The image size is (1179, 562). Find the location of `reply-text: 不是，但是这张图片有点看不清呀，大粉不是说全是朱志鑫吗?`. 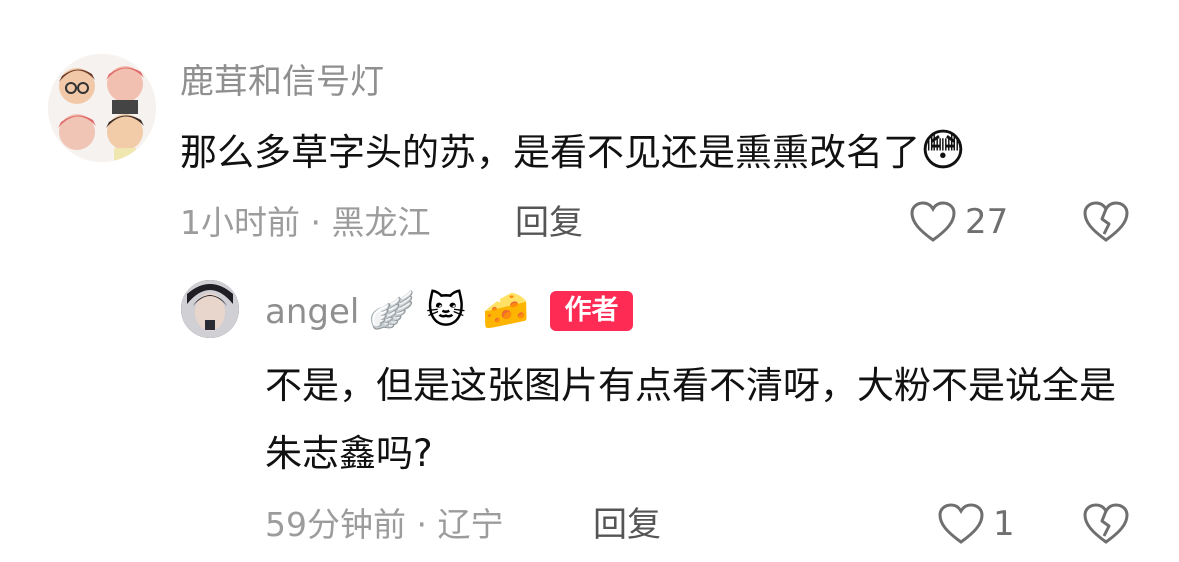

reply-text: 不是，但是这张图片有点看不清呀，大粉不是说全是朱志鑫吗? is located at coordinates (690, 419).